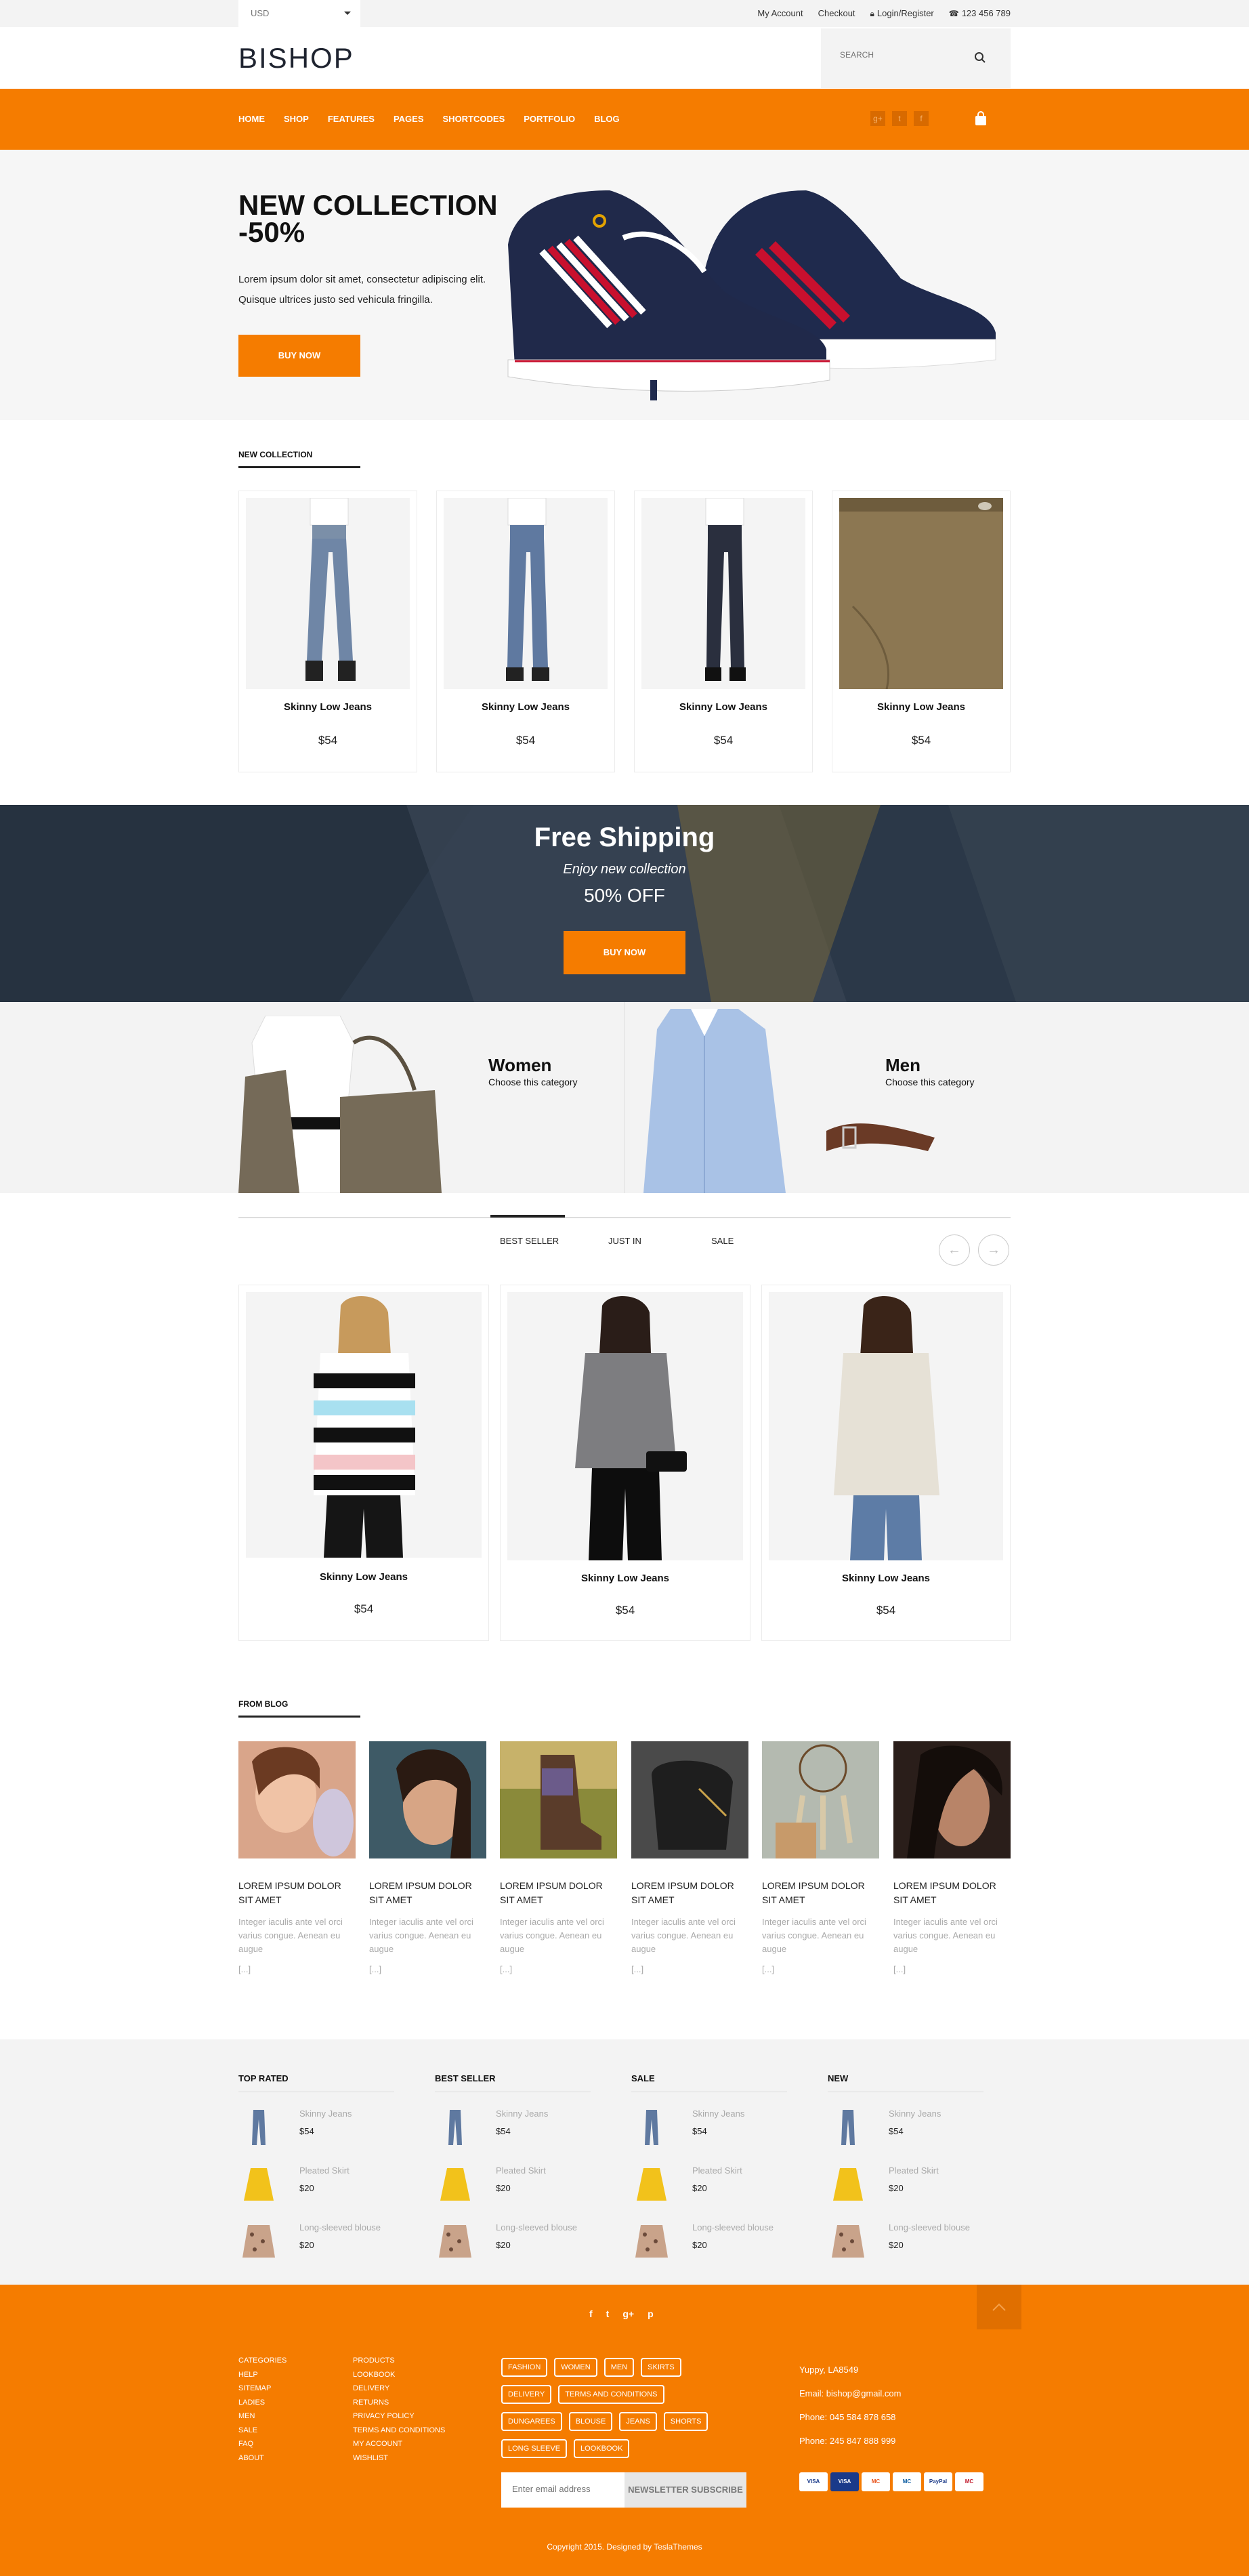 This screenshot has width=1249, height=2576. Describe the element at coordinates (399, 2375) in the screenshot. I see `footer-link: LOOKBOOK` at that location.